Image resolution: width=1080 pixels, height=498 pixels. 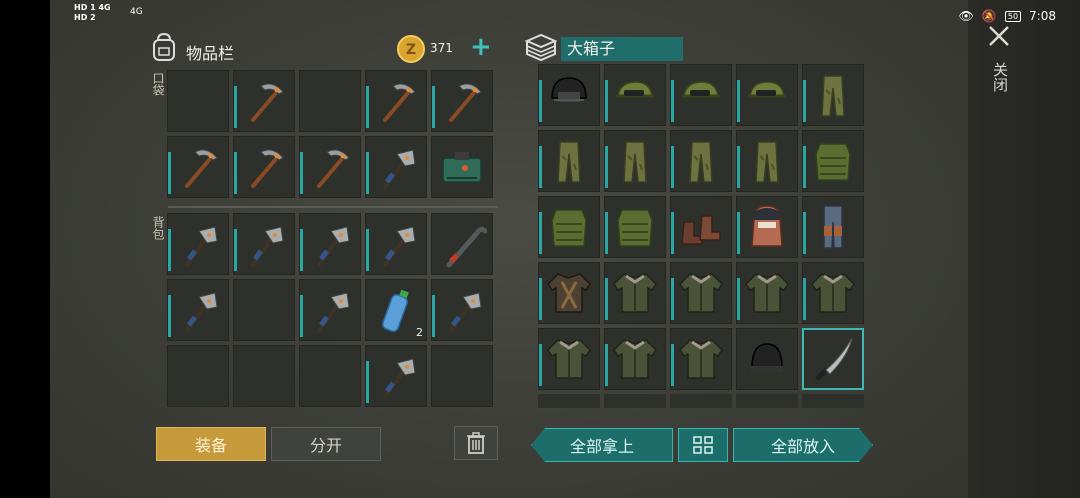 What do you see at coordinates (1024, 249) in the screenshot?
I see `right-side-panel` at bounding box center [1024, 249].